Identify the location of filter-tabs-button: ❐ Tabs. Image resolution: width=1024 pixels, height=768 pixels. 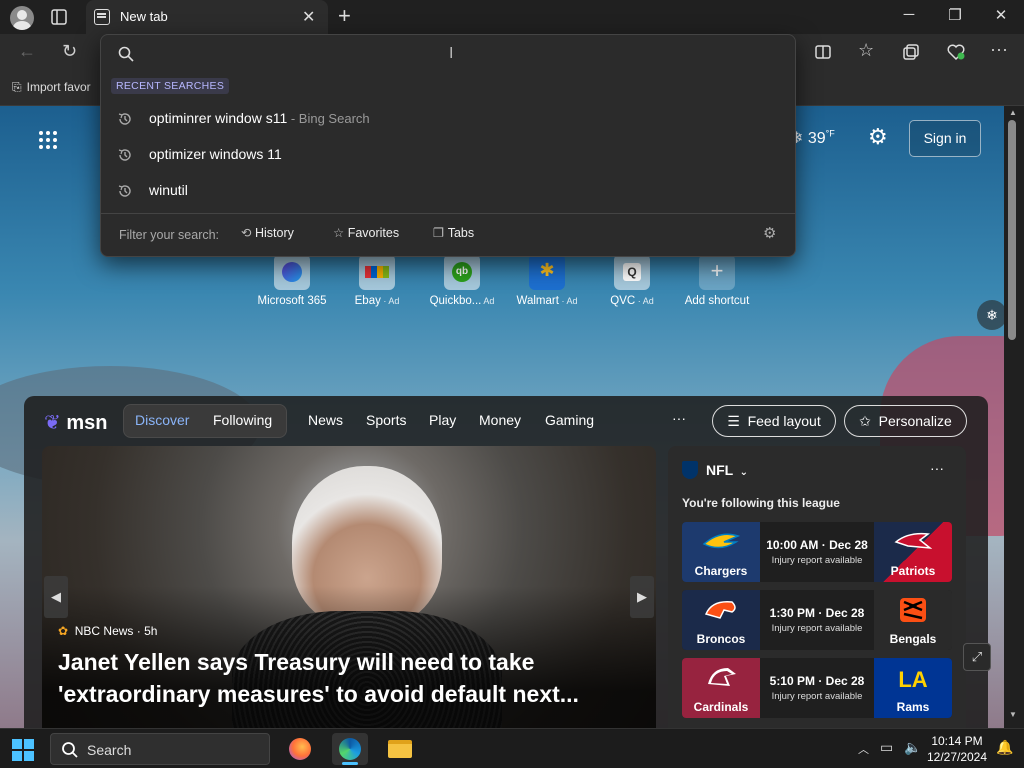
(453, 232).